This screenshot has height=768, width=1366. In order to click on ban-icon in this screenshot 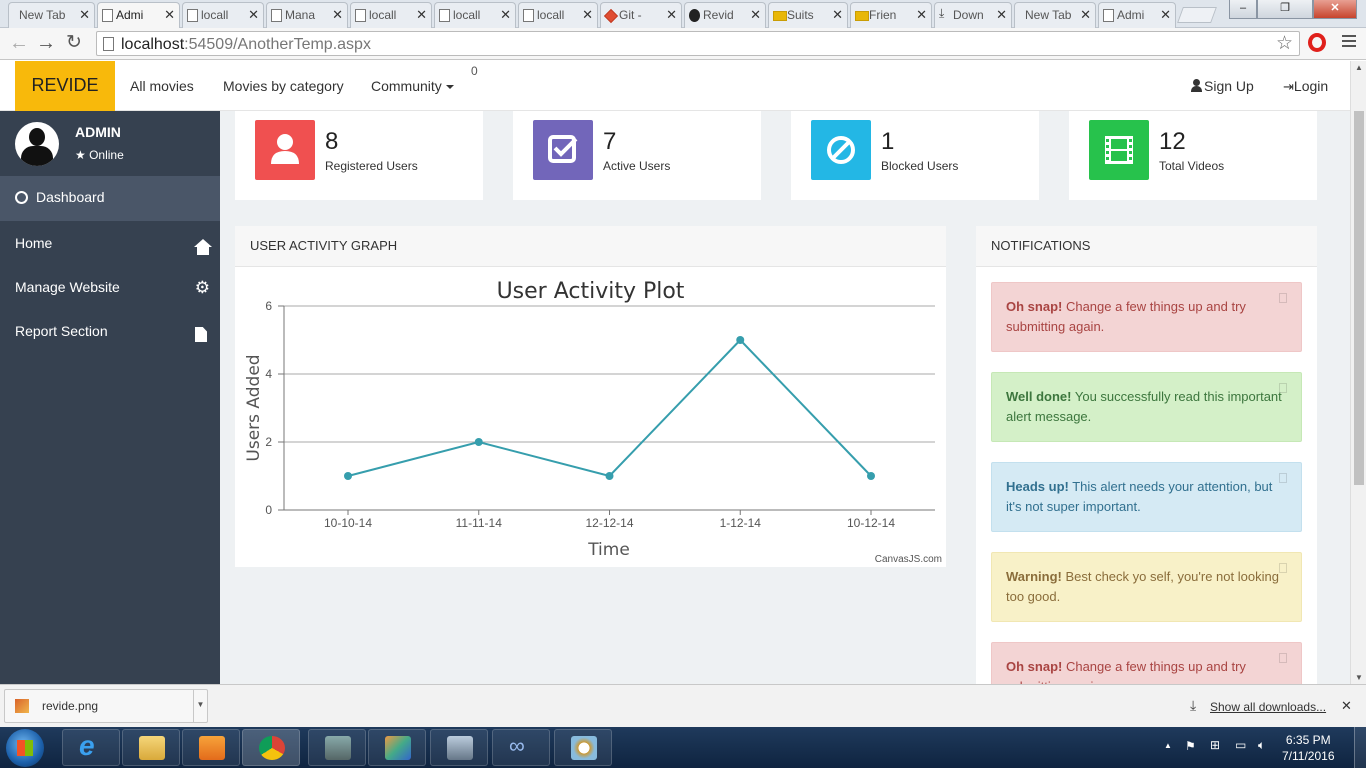, I will do `click(841, 150)`.